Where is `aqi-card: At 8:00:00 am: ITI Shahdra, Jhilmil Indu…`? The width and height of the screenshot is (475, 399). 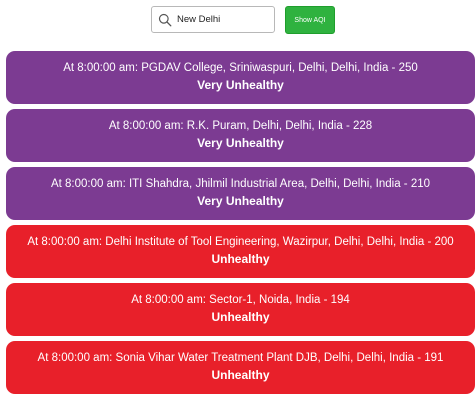
aqi-card: At 8:00:00 am: ITI Shahdra, Jhilmil Indu… is located at coordinates (240, 193).